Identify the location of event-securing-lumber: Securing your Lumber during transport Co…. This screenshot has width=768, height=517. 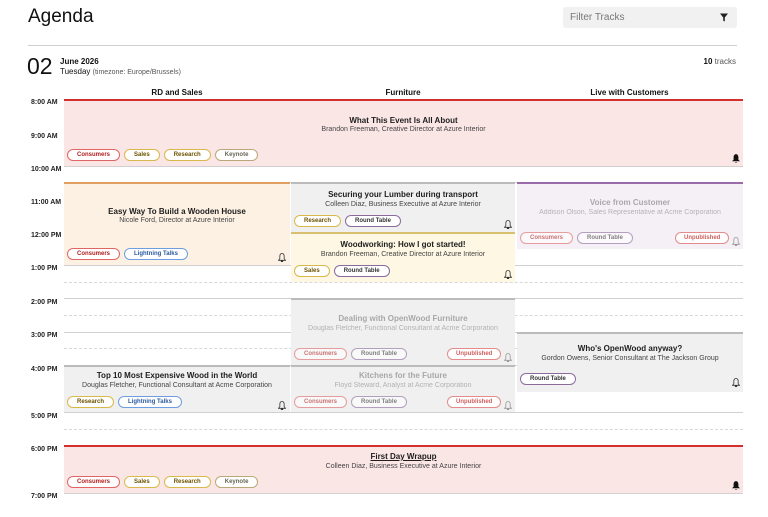
(403, 207).